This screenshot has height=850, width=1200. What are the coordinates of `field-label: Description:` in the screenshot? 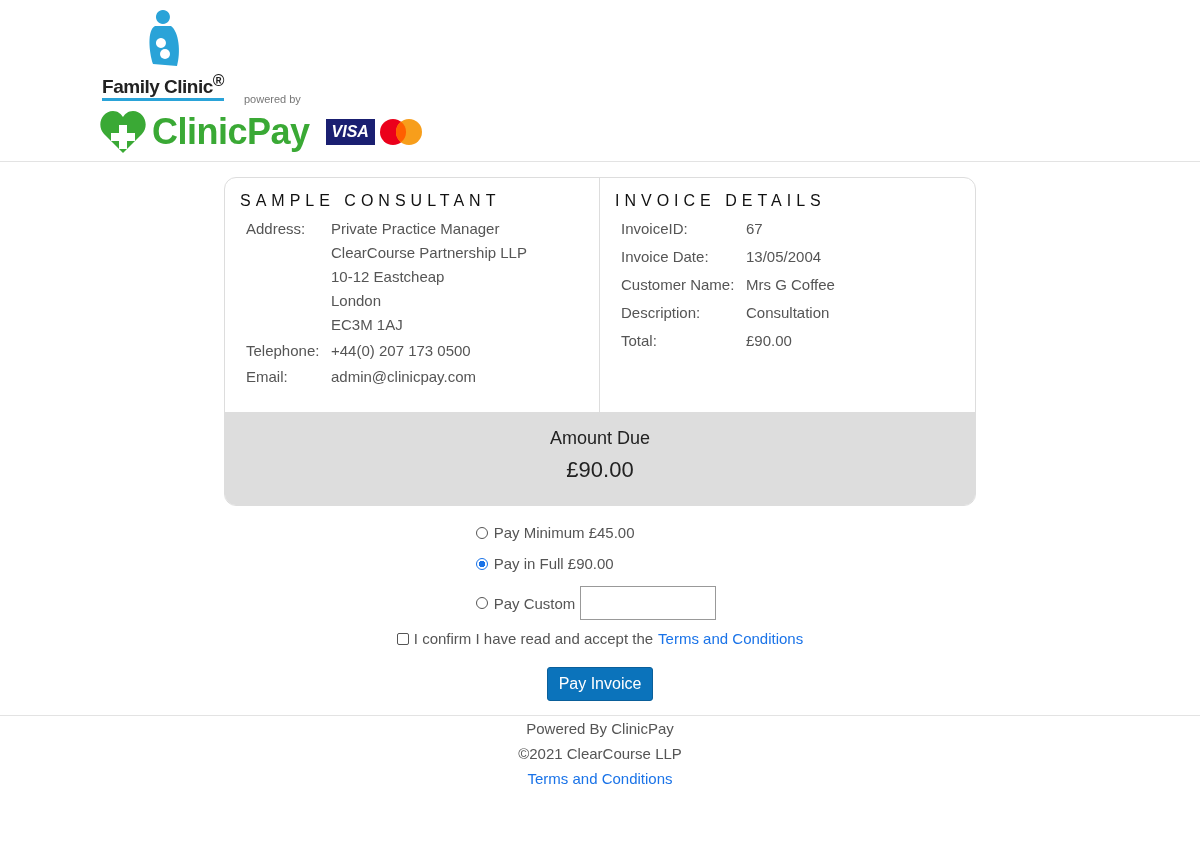 It's located at (661, 312).